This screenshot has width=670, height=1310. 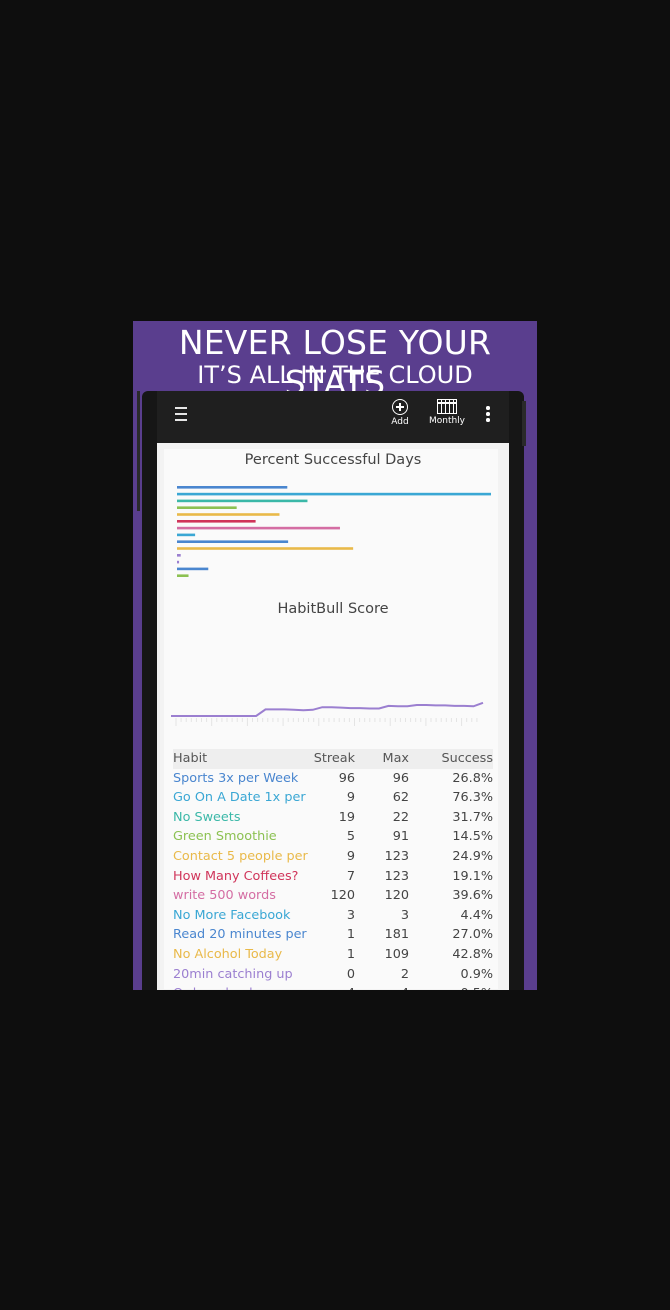 I want to click on habit-streak: 19, so click(x=346, y=817).